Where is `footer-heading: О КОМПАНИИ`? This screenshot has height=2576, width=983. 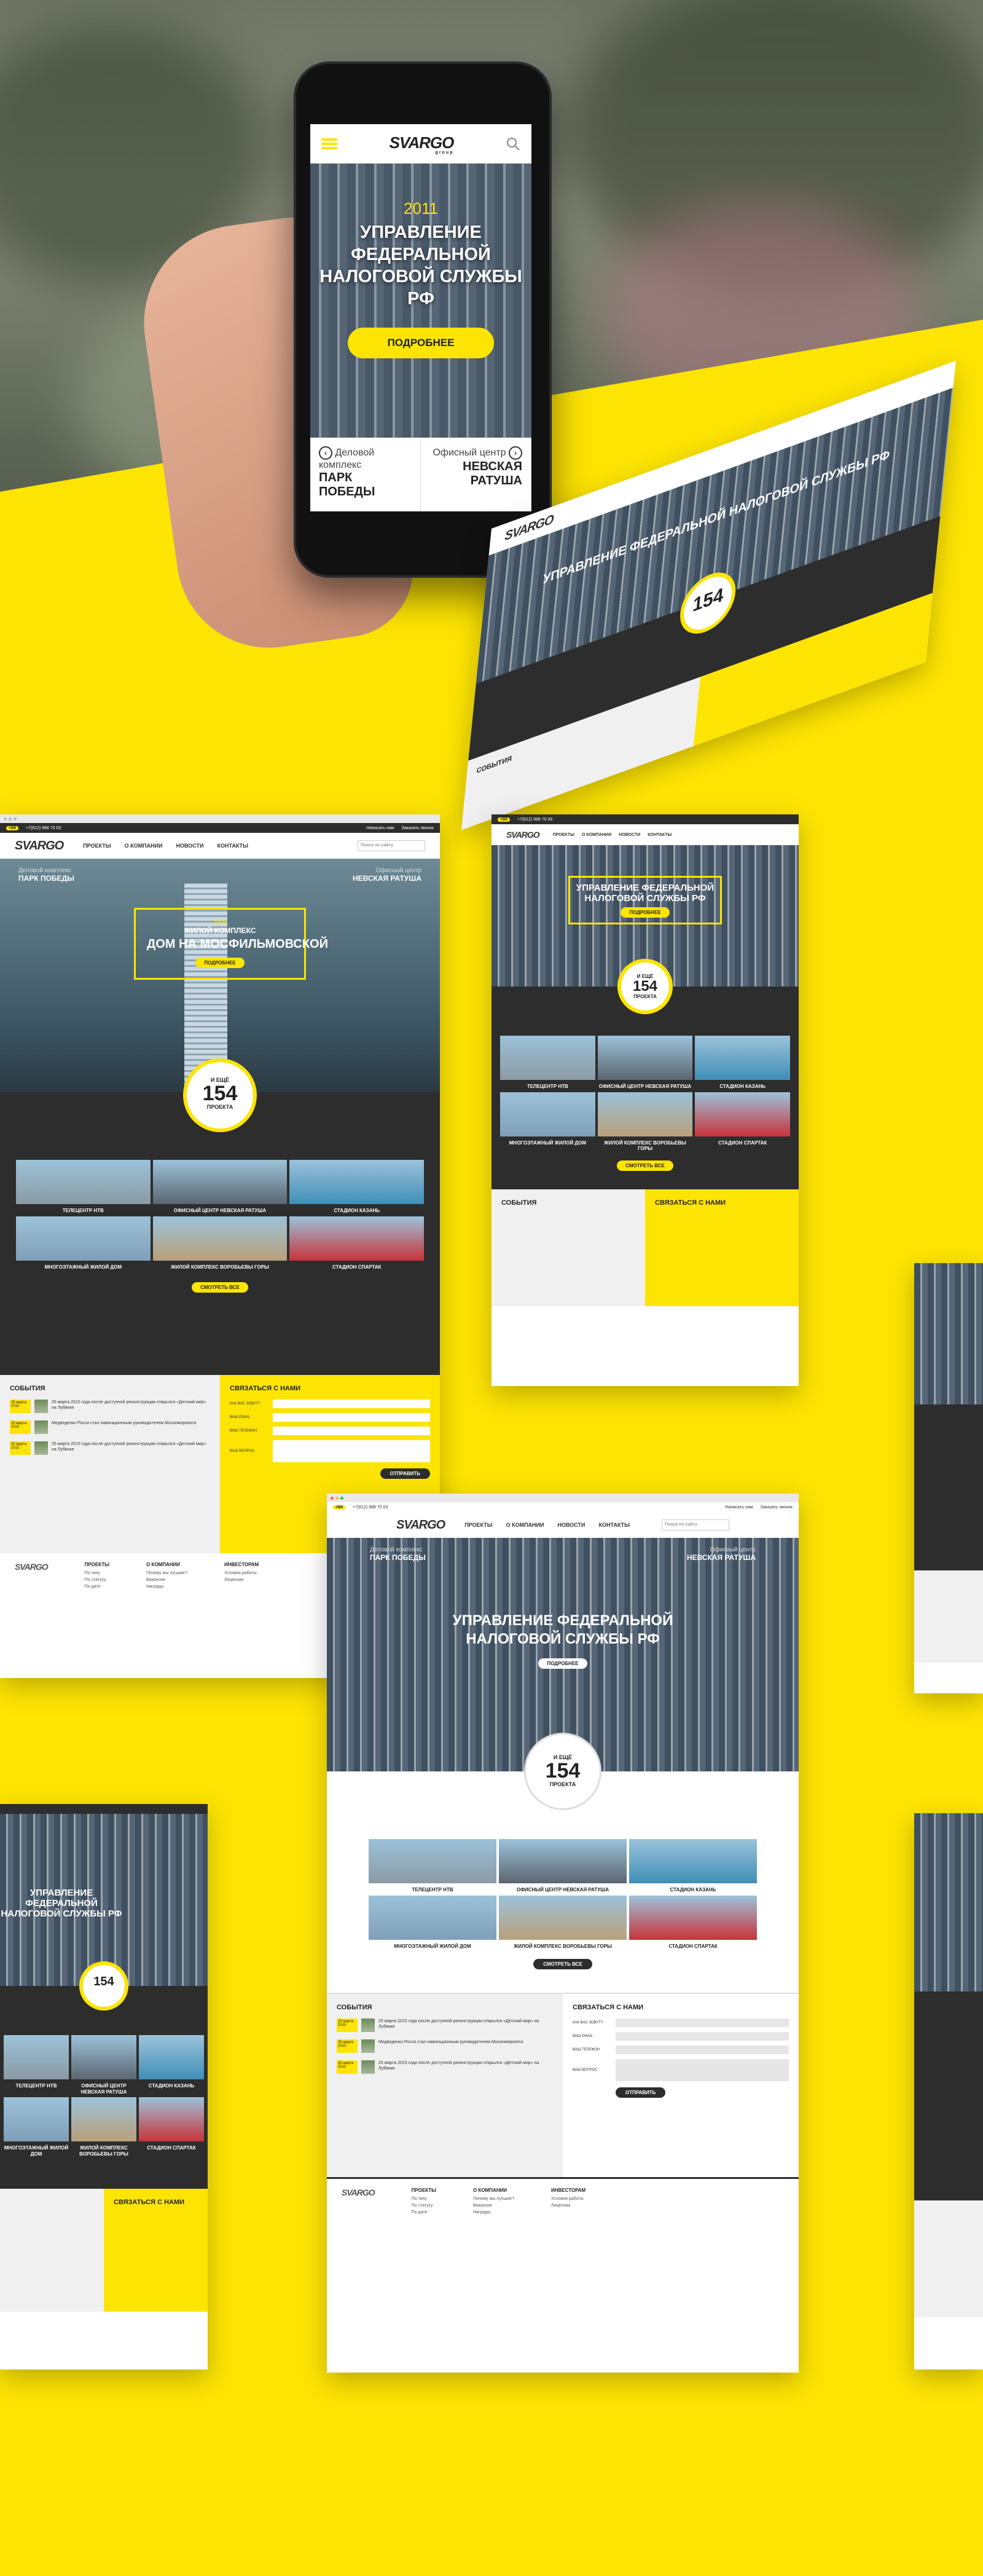 footer-heading: О КОМПАНИИ is located at coordinates (163, 1565).